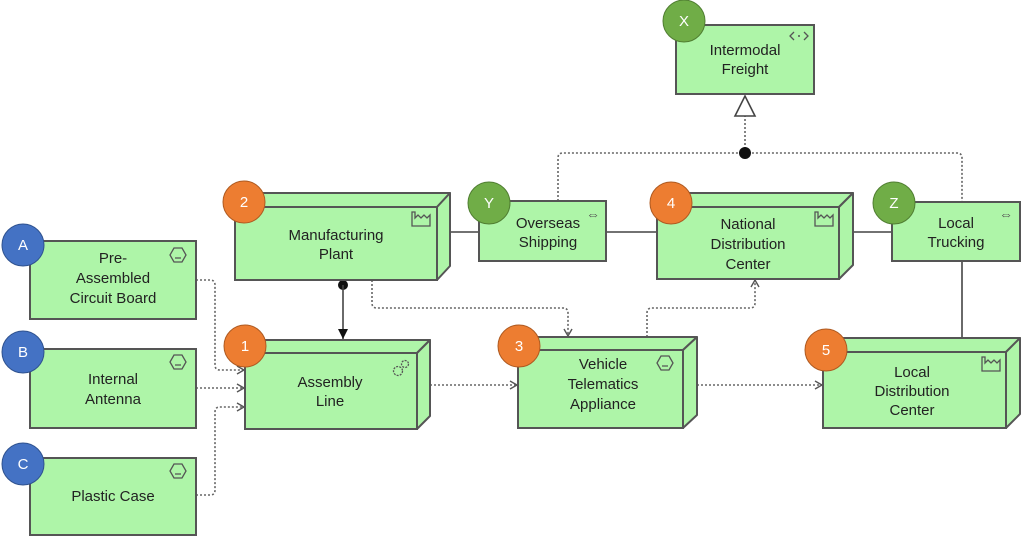 The width and height of the screenshot is (1024, 545). What do you see at coordinates (113, 399) in the screenshot?
I see `node-label: Antenna` at bounding box center [113, 399].